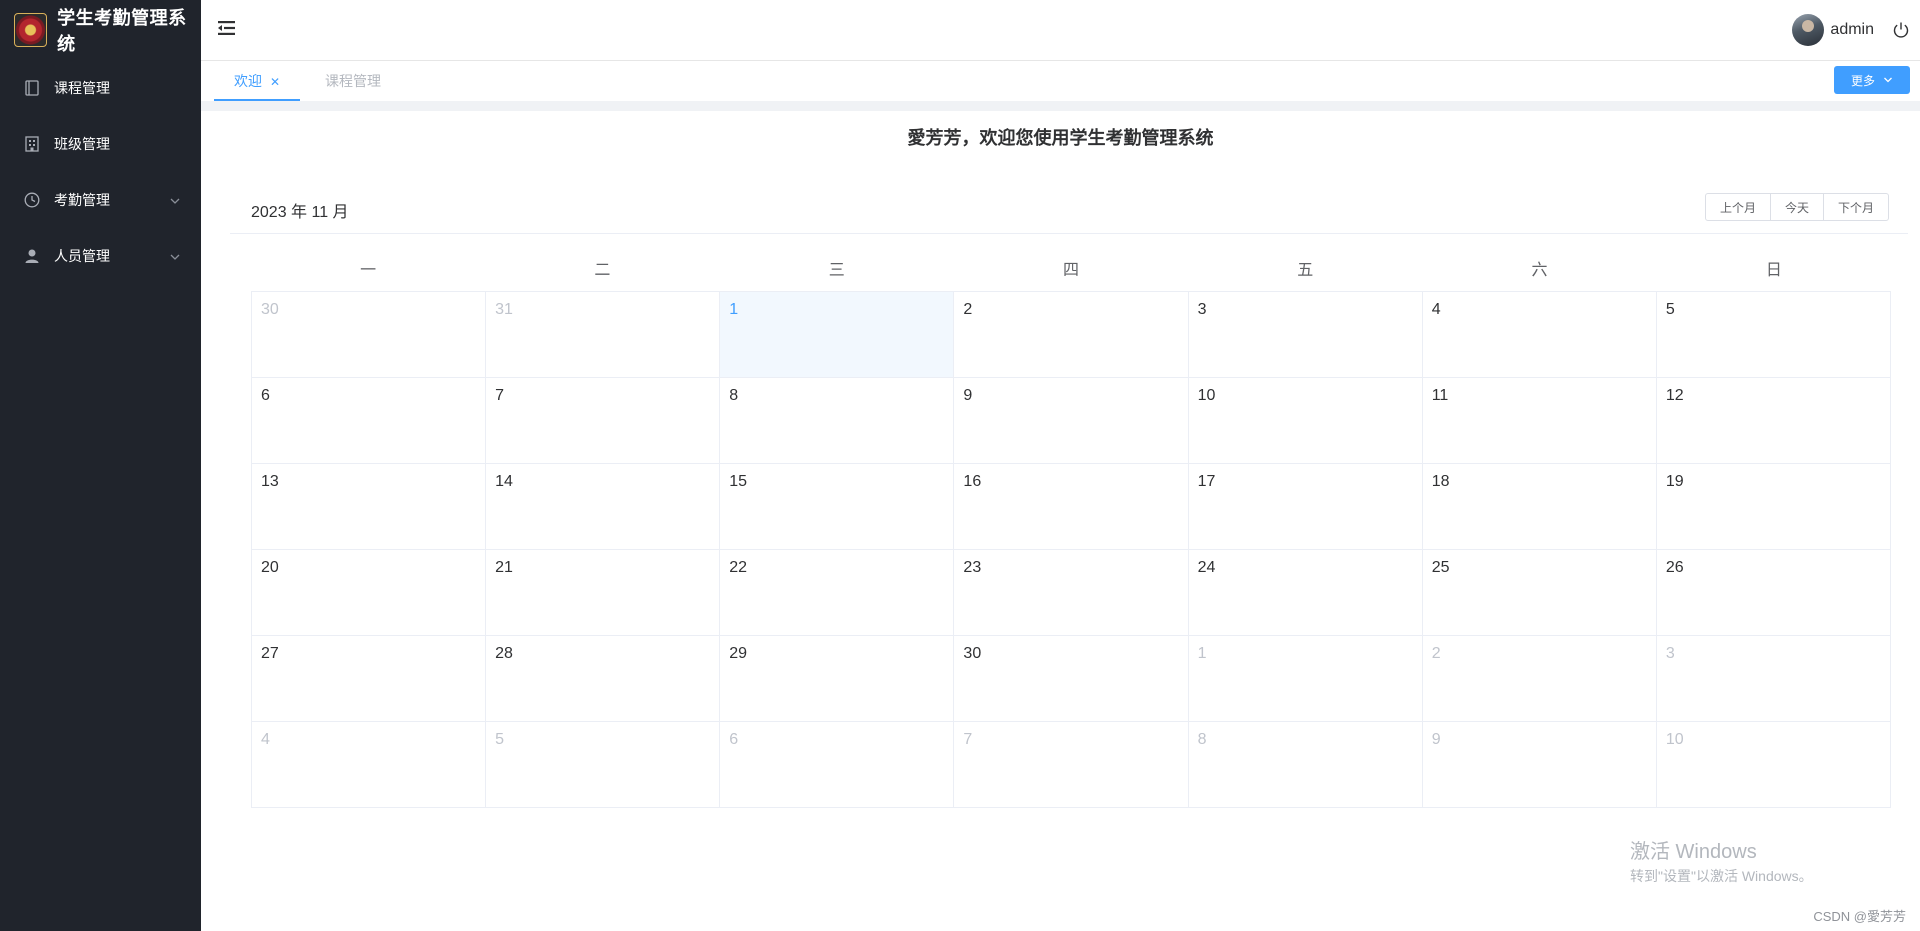 This screenshot has width=1920, height=931. Describe the element at coordinates (603, 679) in the screenshot. I see `calendar-day: 28` at that location.